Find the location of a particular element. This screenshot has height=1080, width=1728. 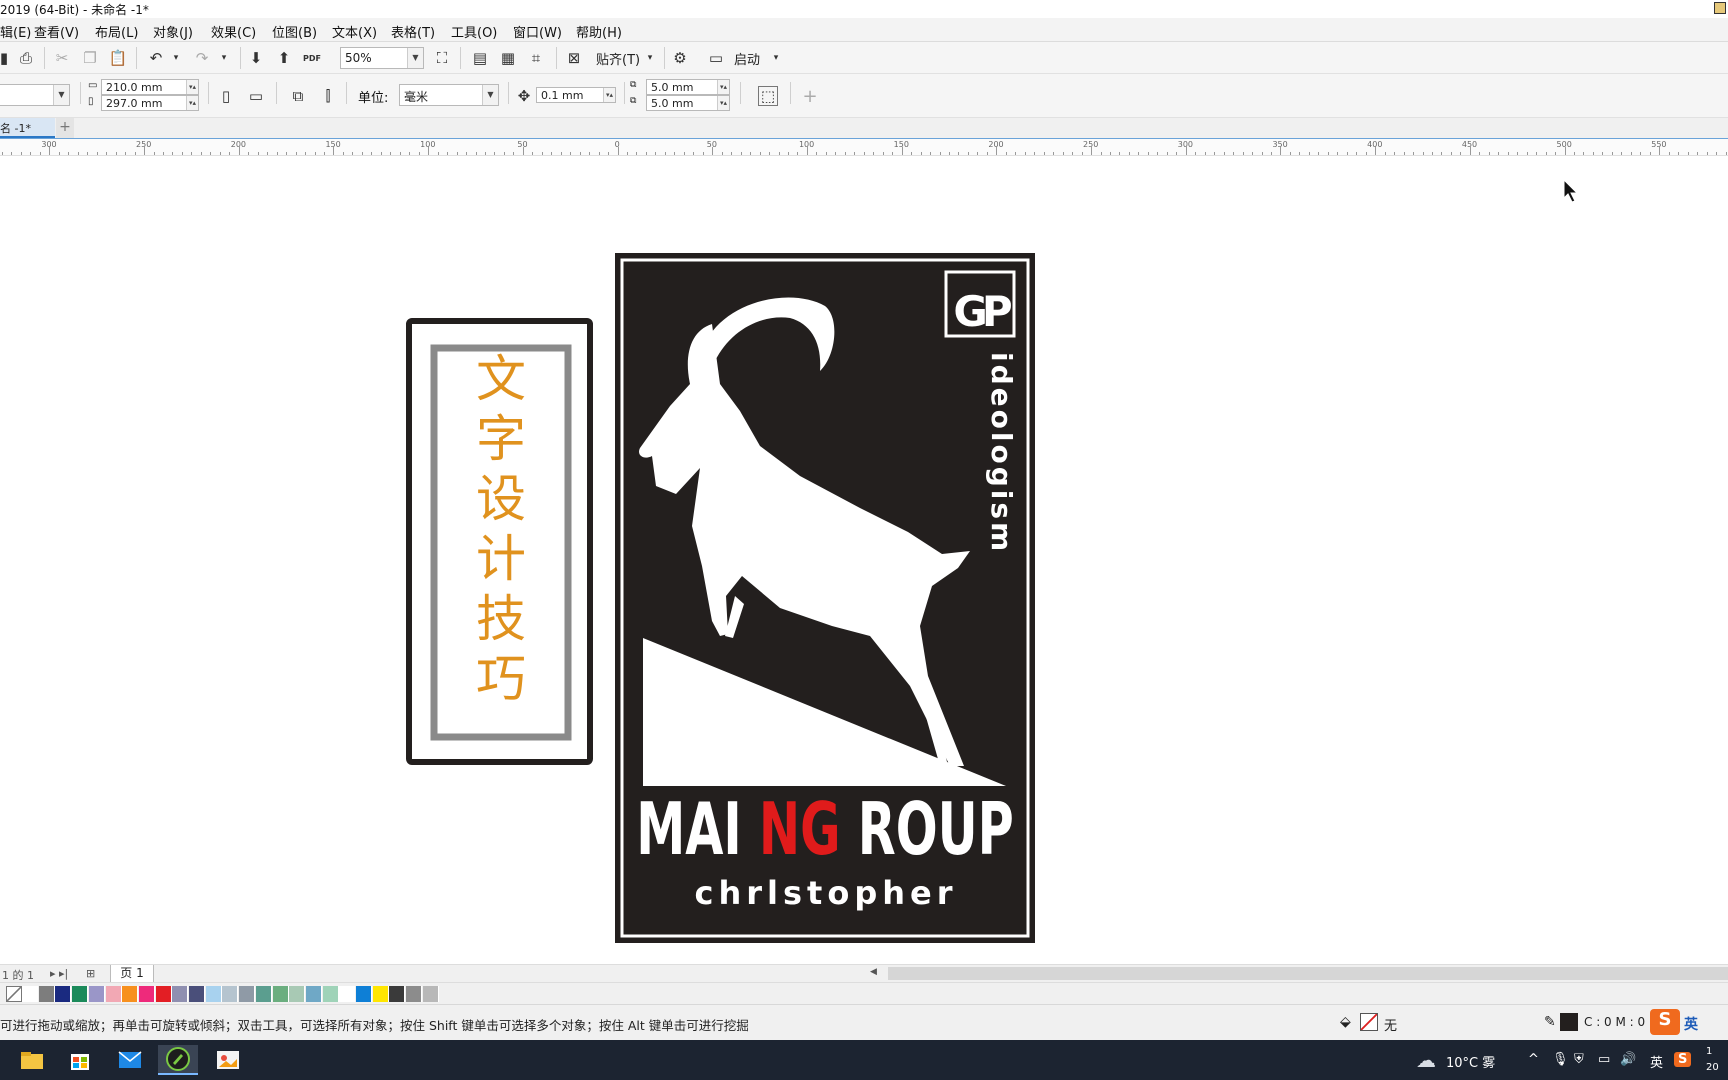

pdf-export-icon: PDF is located at coordinates (312, 58).